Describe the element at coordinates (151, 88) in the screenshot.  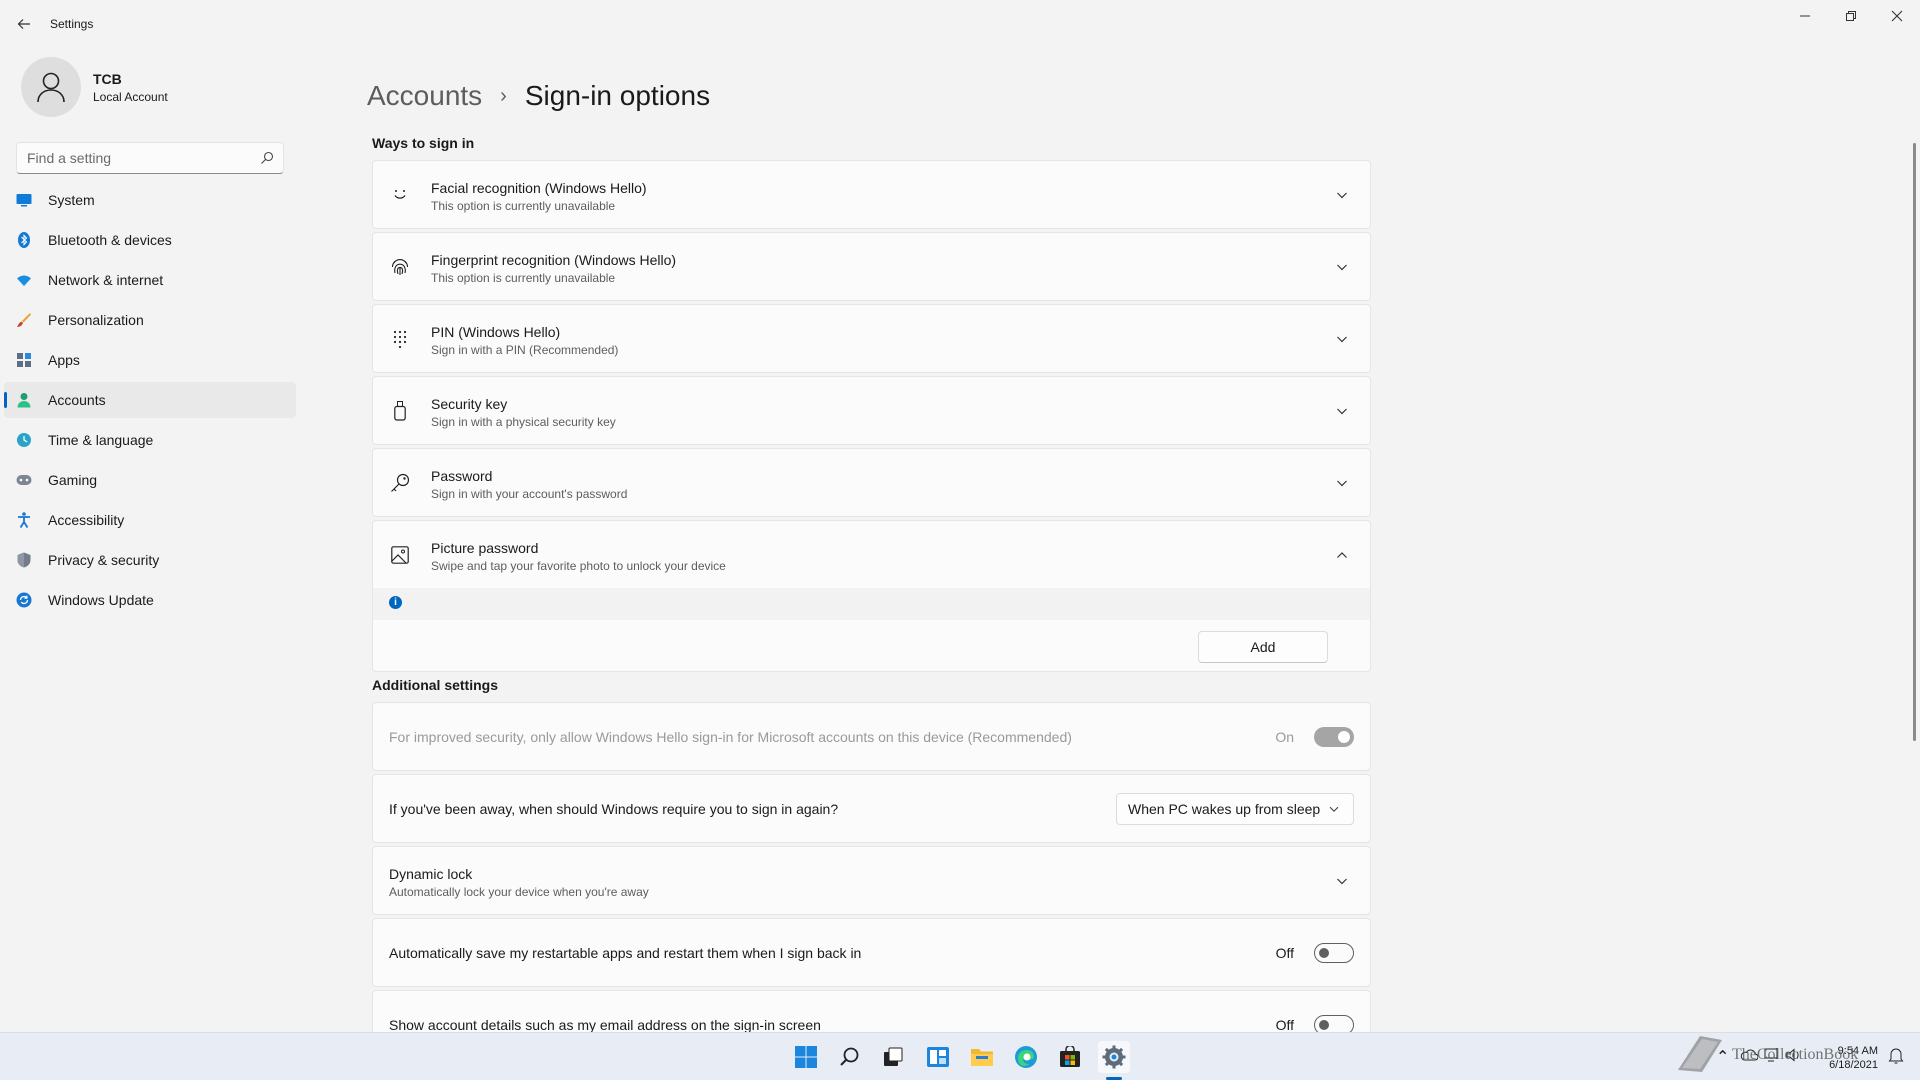
I see `user-profile: TCB Local Account` at that location.